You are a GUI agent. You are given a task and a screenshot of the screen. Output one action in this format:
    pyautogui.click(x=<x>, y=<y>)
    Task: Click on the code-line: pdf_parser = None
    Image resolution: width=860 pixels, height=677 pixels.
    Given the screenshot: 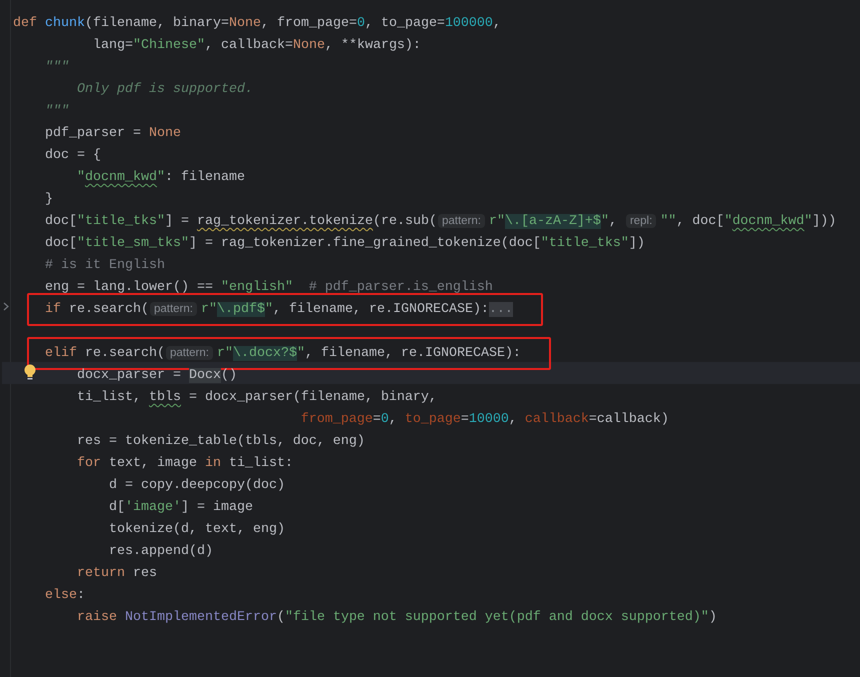 What is the action you would take?
    pyautogui.click(x=112, y=134)
    